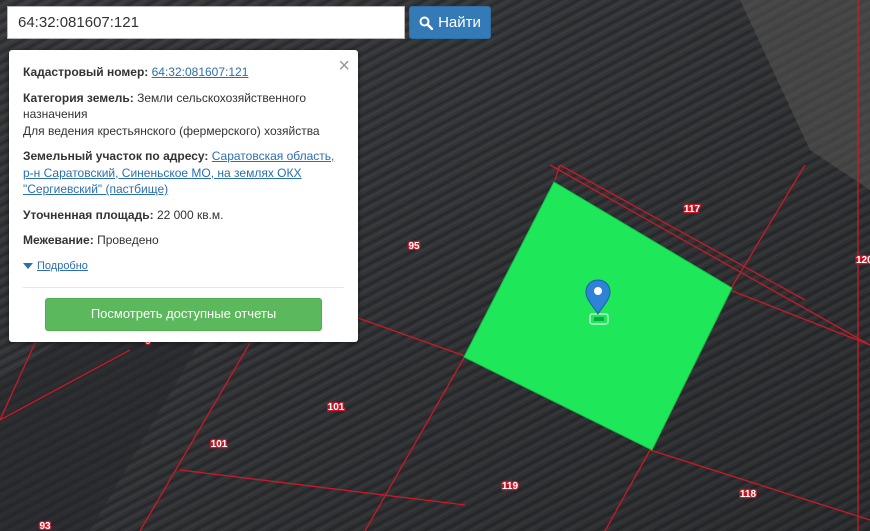 The height and width of the screenshot is (531, 870). Describe the element at coordinates (62, 266) in the screenshot. I see `more-details-link: Подробно` at that location.